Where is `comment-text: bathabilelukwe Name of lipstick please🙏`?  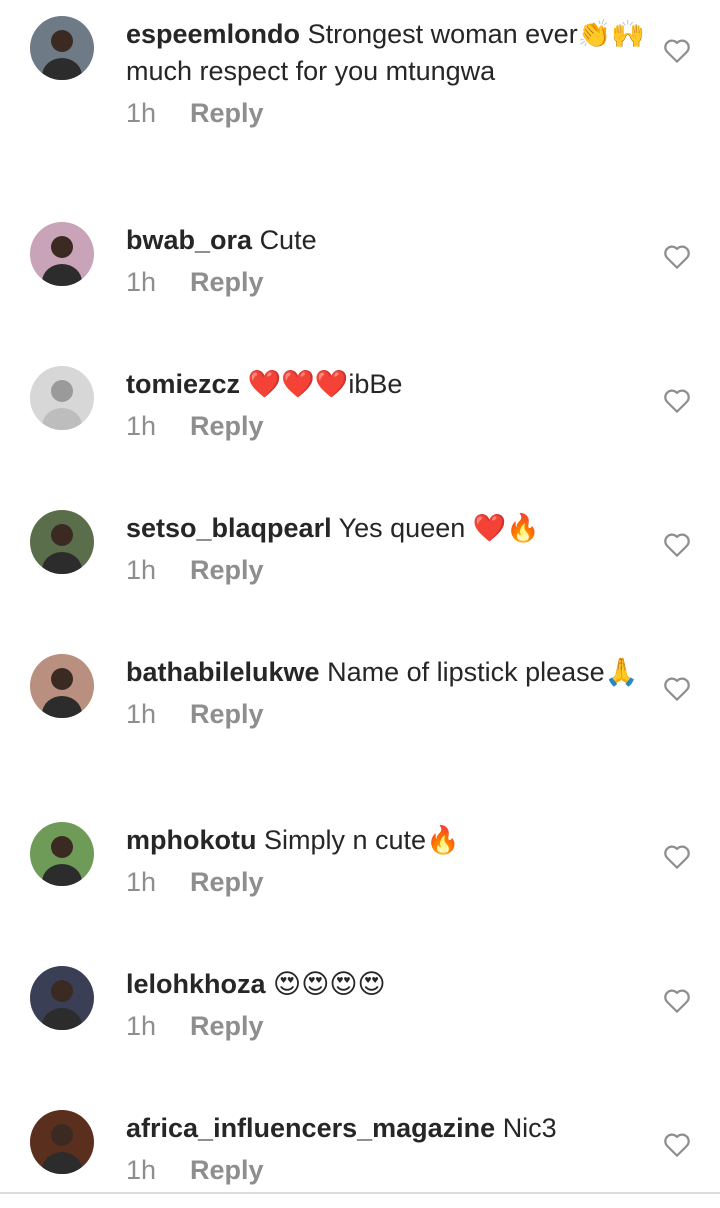
comment-text: bathabilelukwe Name of lipstick please🙏 is located at coordinates (386, 672).